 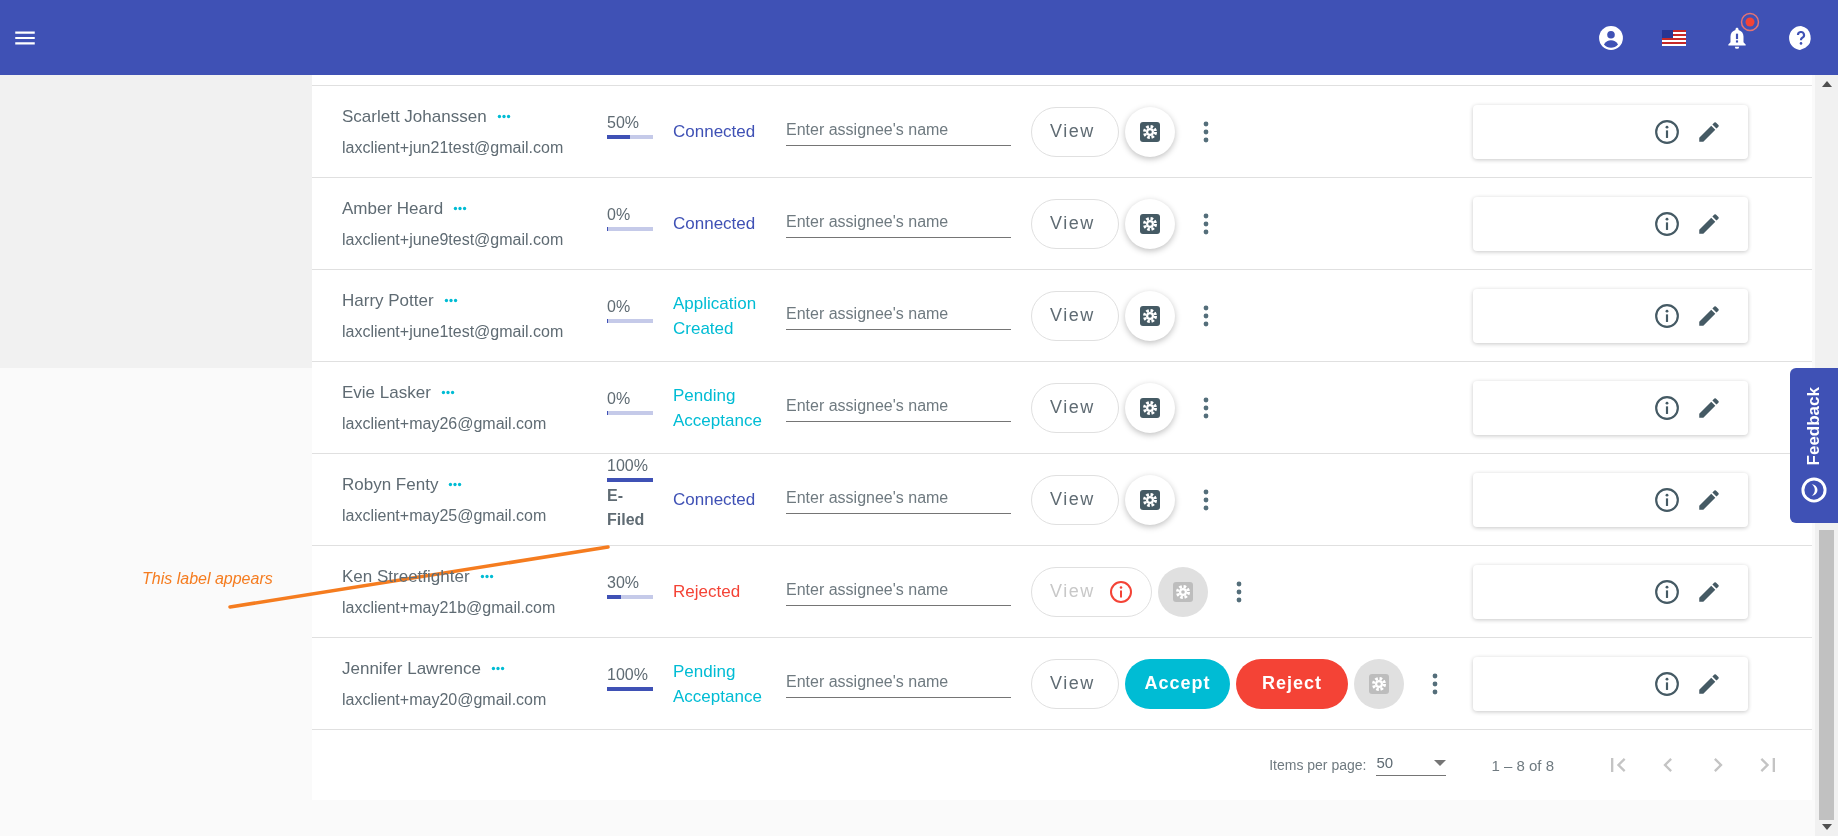 What do you see at coordinates (1750, 21) in the screenshot?
I see `notification-dot-icon` at bounding box center [1750, 21].